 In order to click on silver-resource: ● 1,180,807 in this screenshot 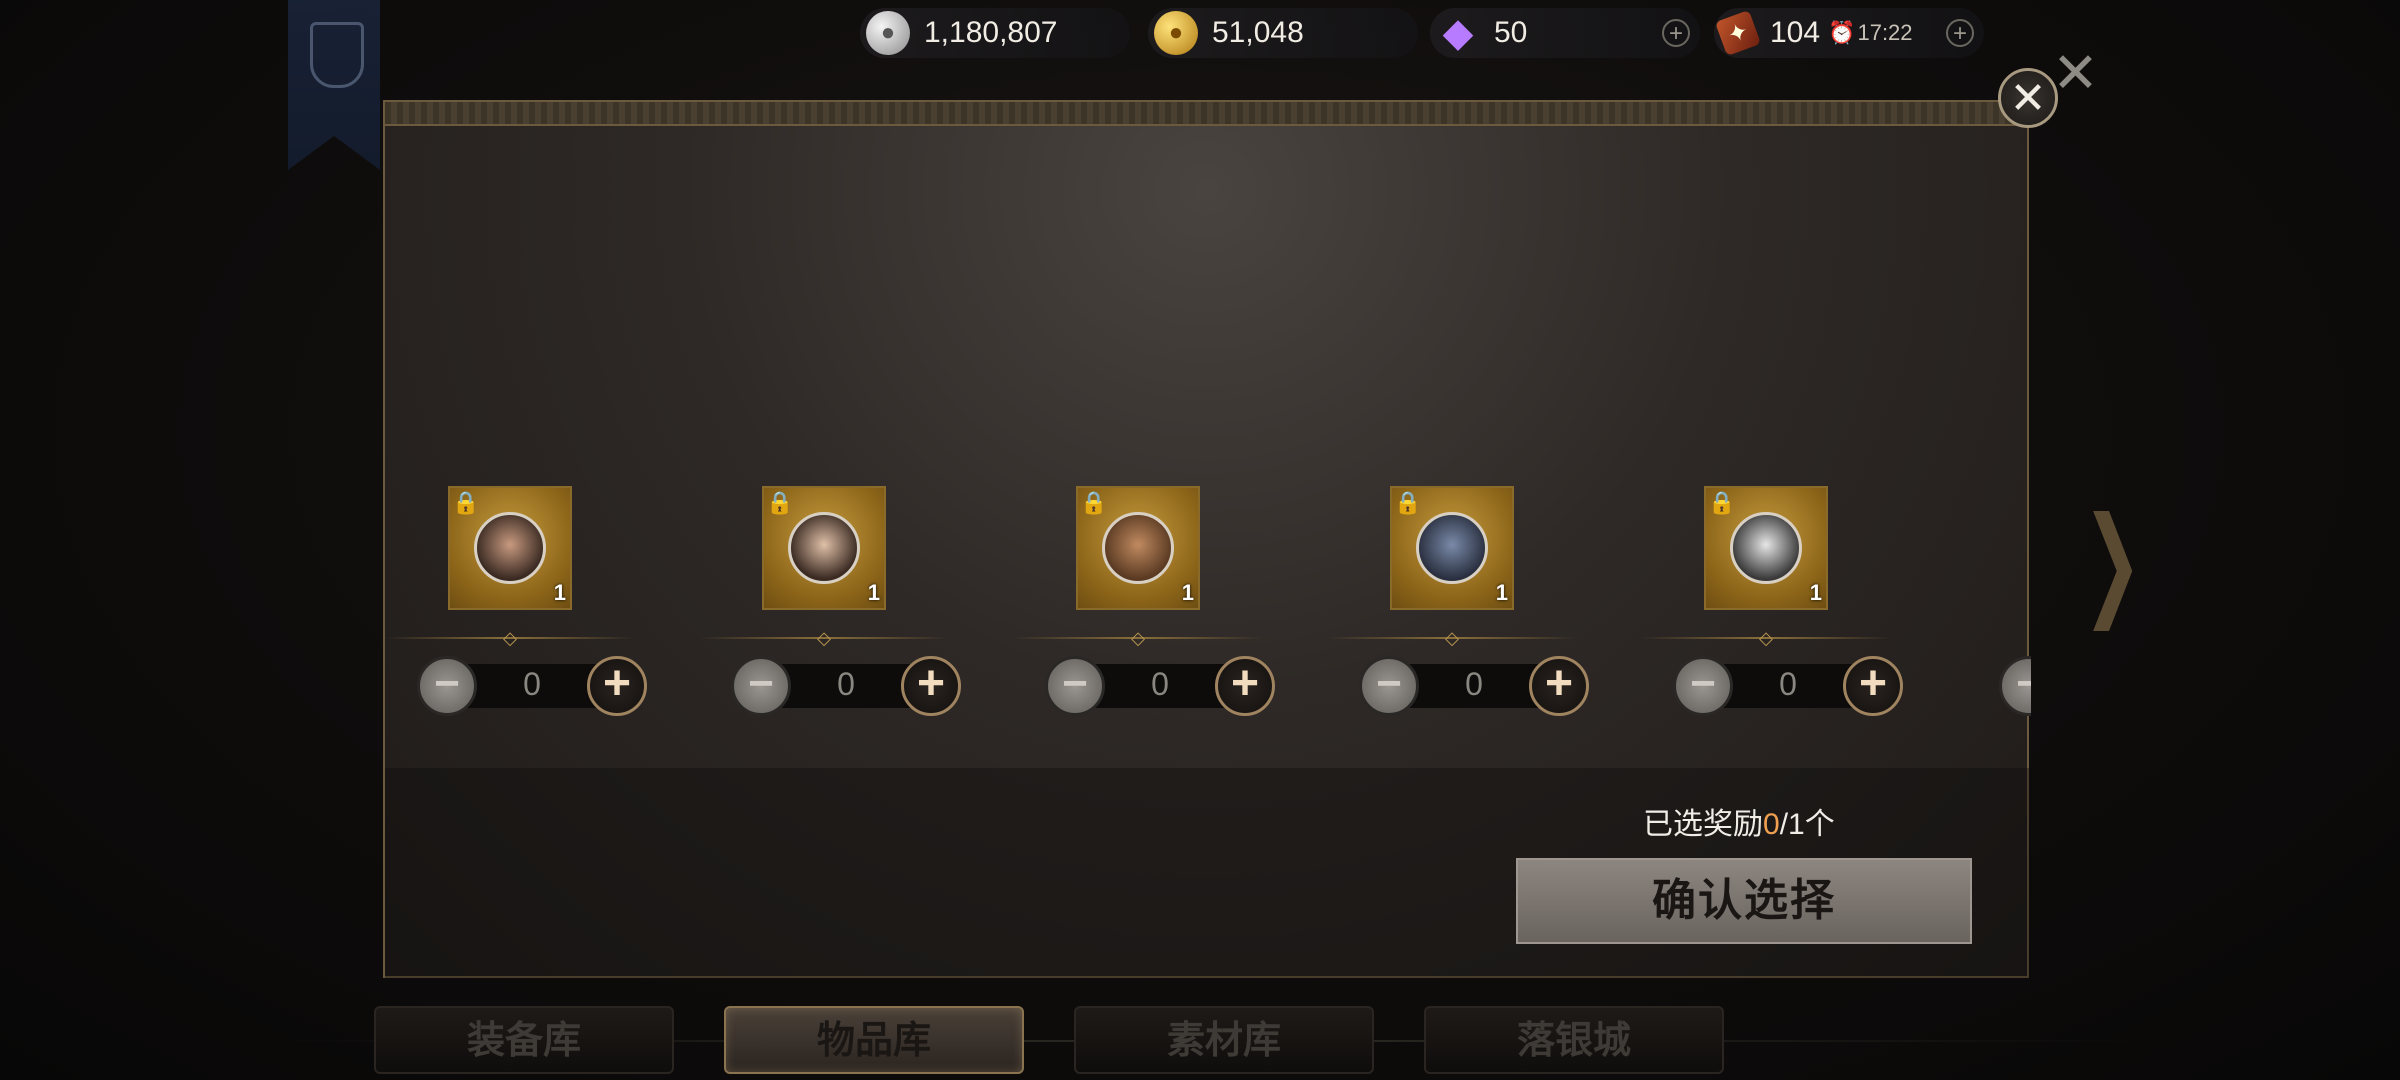, I will do `click(995, 33)`.